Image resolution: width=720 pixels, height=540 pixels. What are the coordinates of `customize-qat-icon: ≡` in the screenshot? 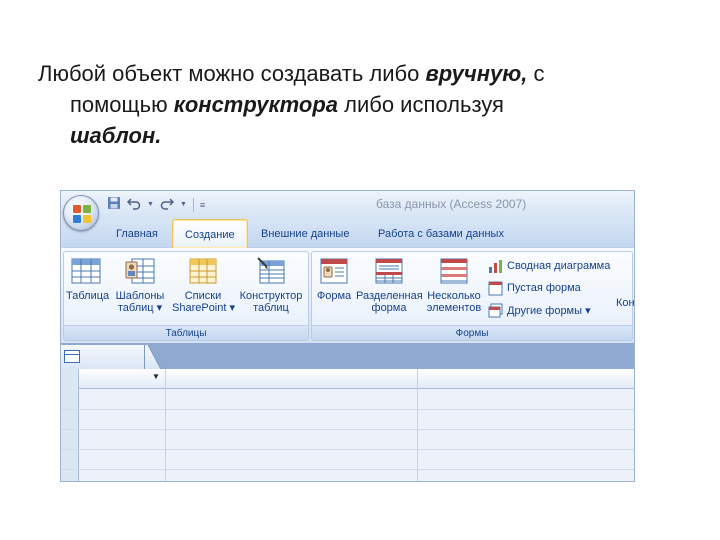 It's located at (202, 205).